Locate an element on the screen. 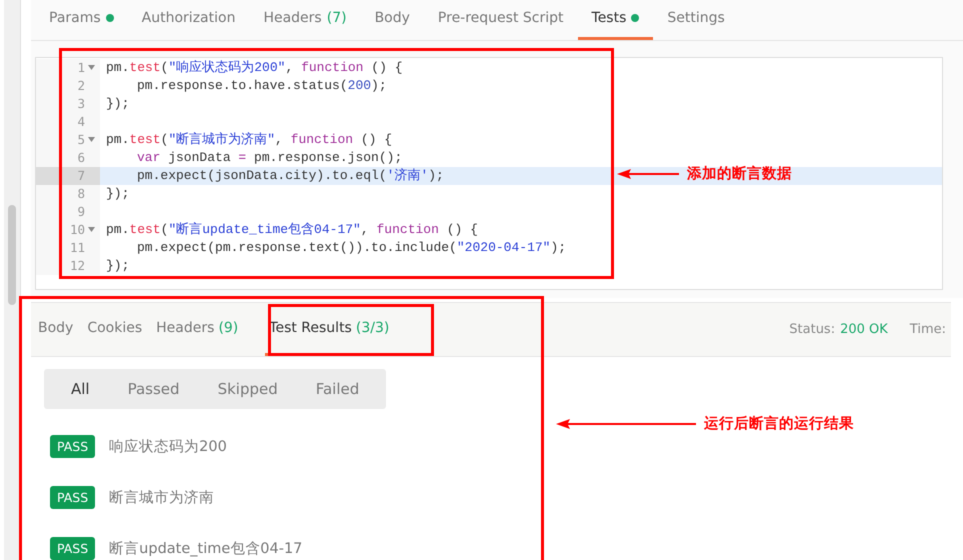 The image size is (963, 560). annotation-text: 添加的断言数据 is located at coordinates (739, 173).